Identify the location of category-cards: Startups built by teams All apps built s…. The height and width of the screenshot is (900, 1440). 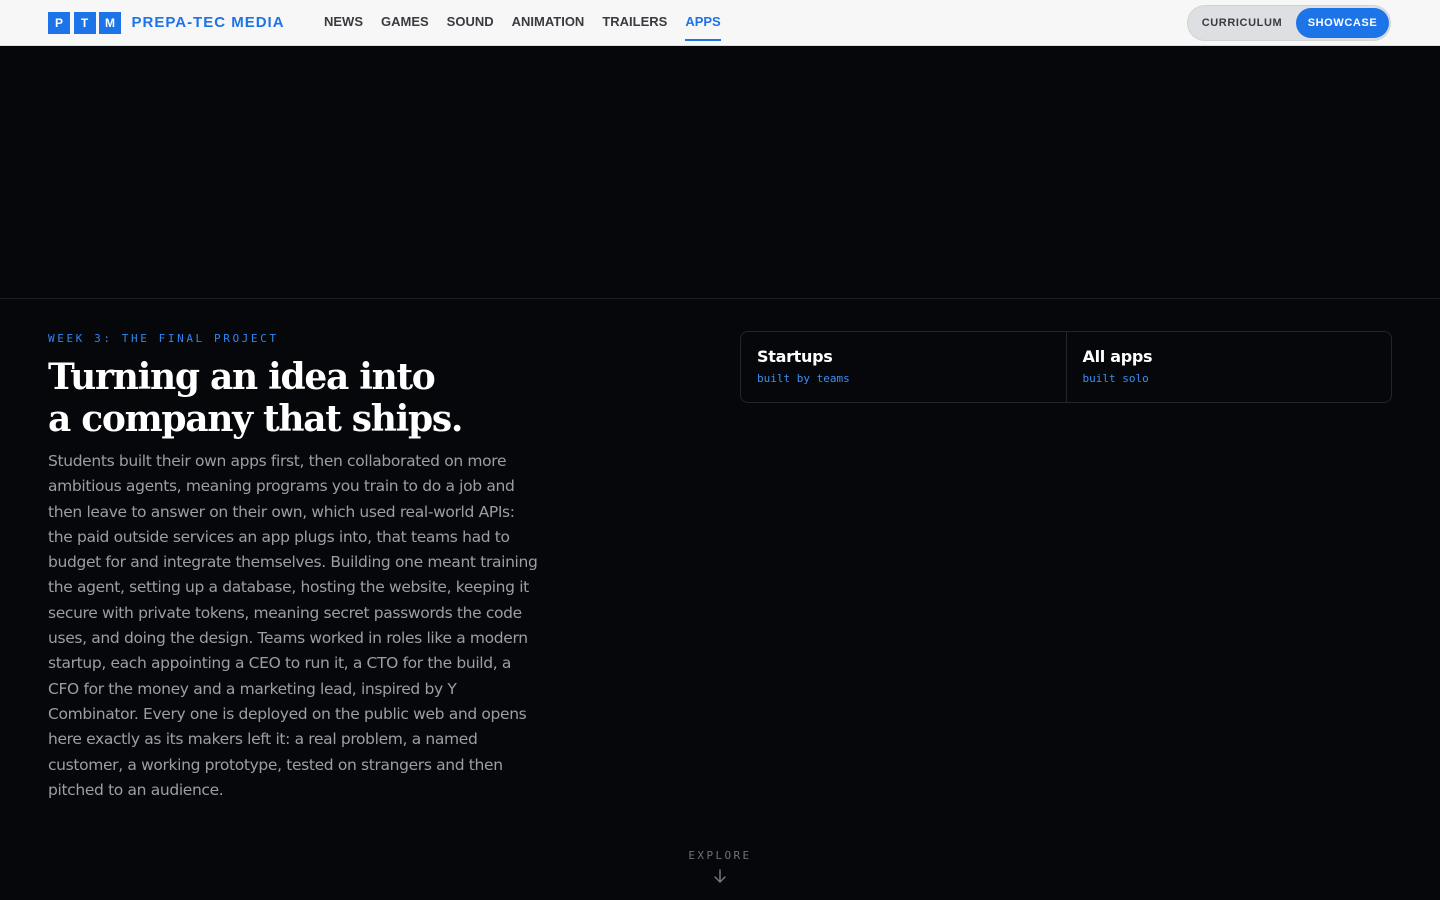
(1066, 367).